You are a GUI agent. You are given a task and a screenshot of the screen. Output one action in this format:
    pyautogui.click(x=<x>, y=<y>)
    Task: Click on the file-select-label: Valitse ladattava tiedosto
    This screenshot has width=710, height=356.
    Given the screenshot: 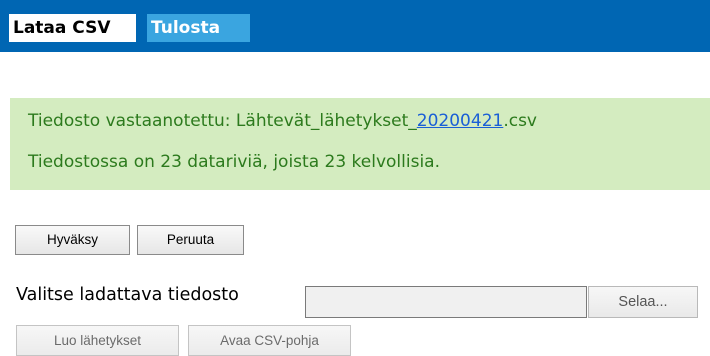 What is the action you would take?
    pyautogui.click(x=127, y=295)
    